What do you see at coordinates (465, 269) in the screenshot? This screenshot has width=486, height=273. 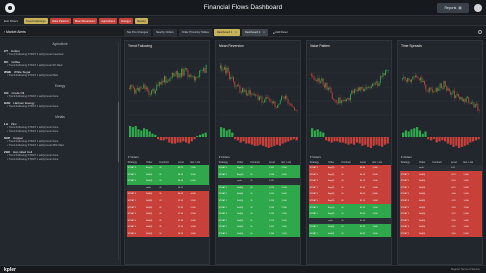 I see `footer-links: Support Terms of Service` at bounding box center [465, 269].